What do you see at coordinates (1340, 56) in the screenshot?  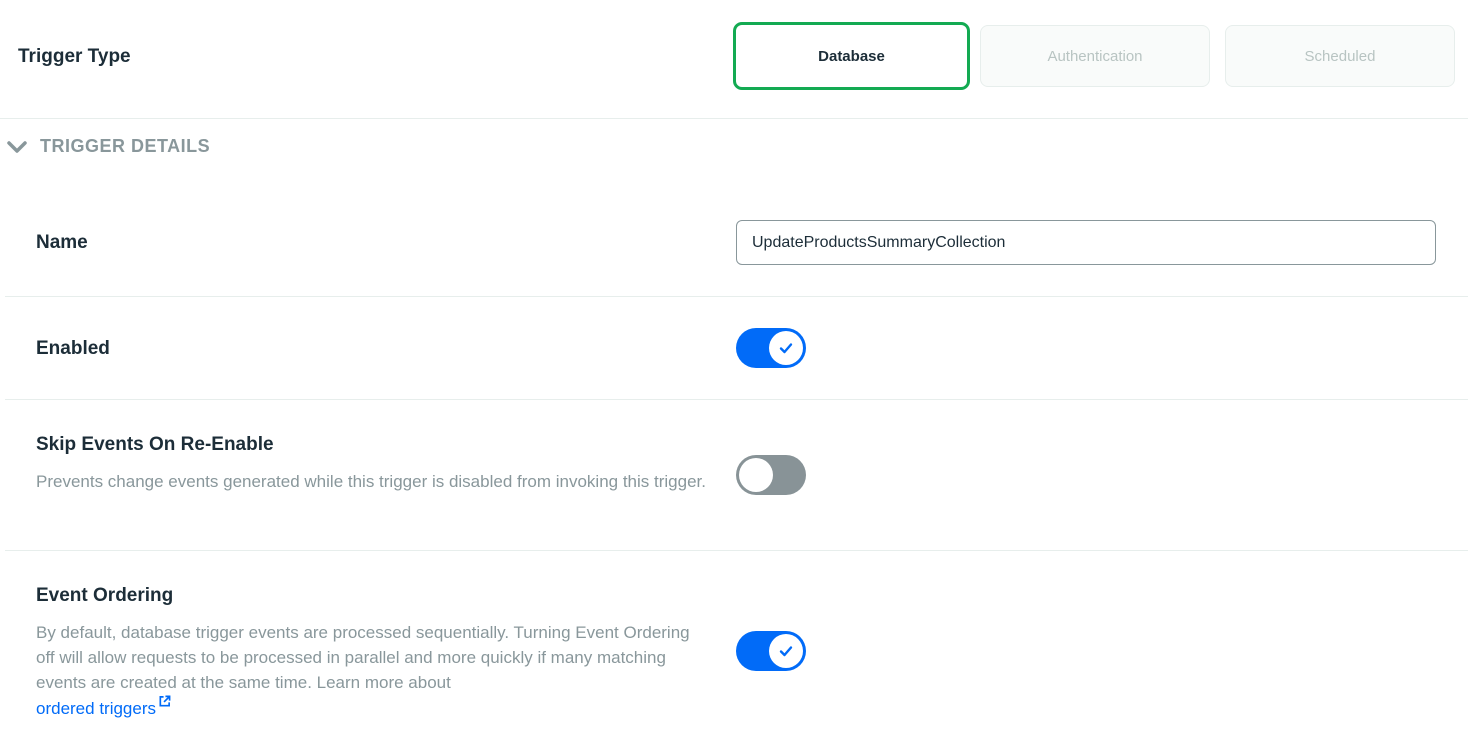 I see `trigger-type-scheduled-button: Scheduled` at bounding box center [1340, 56].